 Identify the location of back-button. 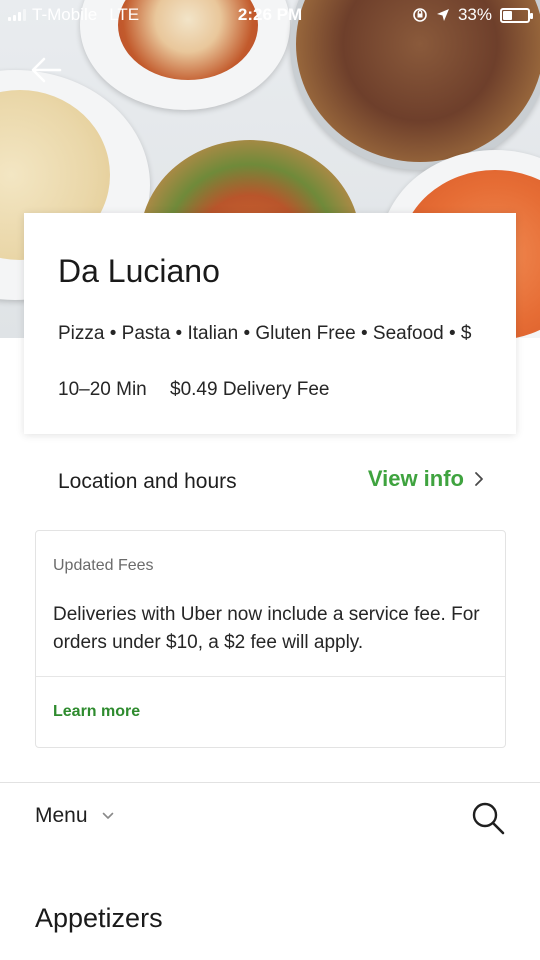
(46, 70).